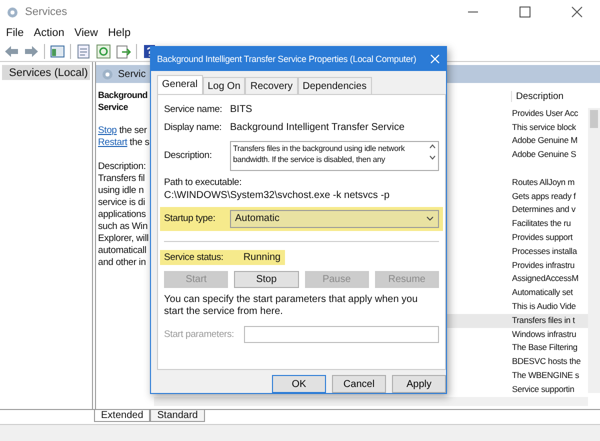 This screenshot has width=600, height=441. I want to click on description-box: Transfers files in the background using idle network bandwidth. If the service is disabled, then any, so click(334, 155).